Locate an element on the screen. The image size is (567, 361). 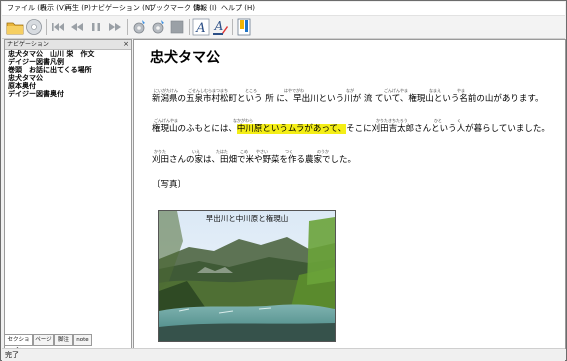
status-bar: 完了 is located at coordinates (283, 354).